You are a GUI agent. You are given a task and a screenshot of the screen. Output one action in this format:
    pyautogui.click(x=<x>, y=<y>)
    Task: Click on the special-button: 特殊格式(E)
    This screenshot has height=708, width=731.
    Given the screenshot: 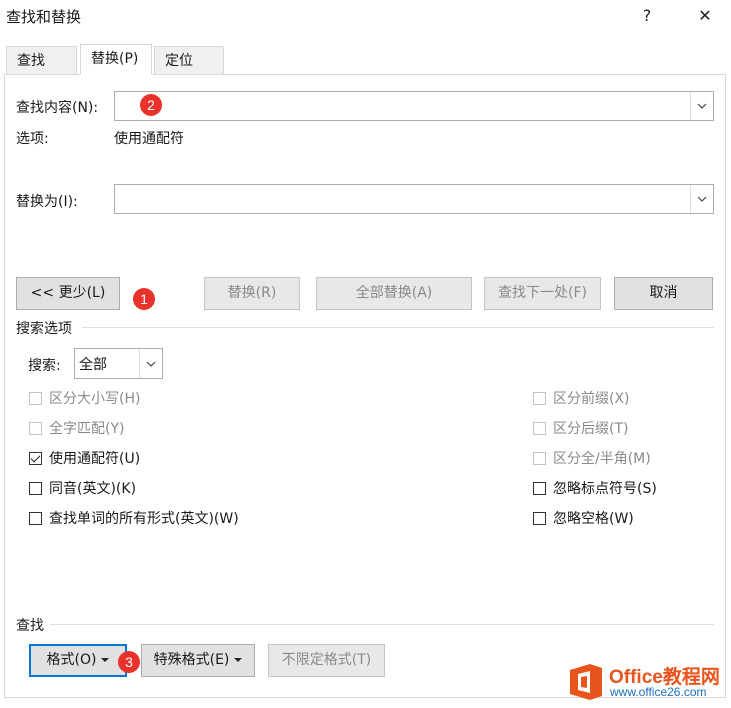 What is the action you would take?
    pyautogui.click(x=198, y=660)
    